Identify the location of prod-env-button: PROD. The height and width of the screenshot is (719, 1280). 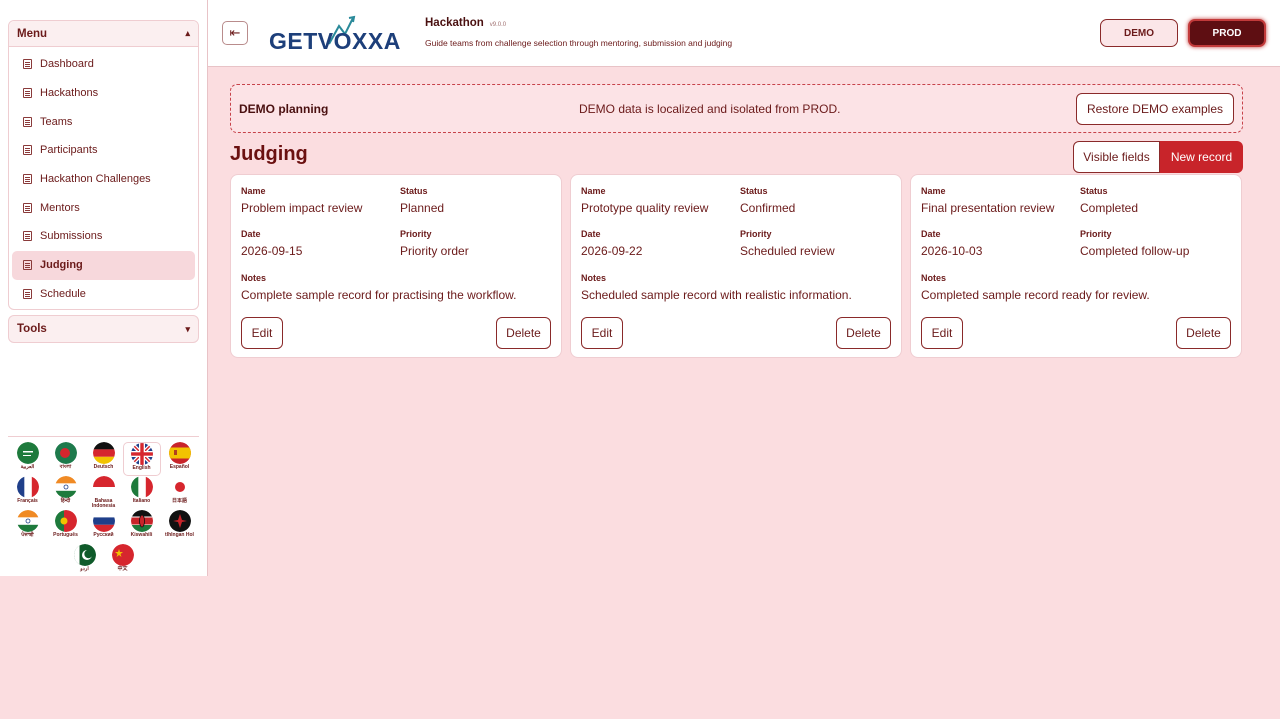
(1227, 33).